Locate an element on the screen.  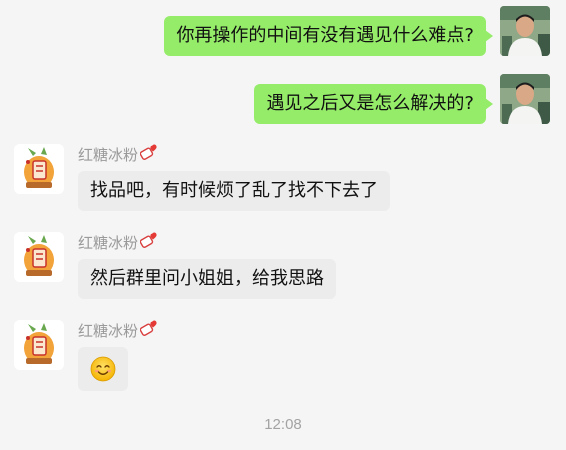
smiling-face-emoji-icon is located at coordinates (103, 369).